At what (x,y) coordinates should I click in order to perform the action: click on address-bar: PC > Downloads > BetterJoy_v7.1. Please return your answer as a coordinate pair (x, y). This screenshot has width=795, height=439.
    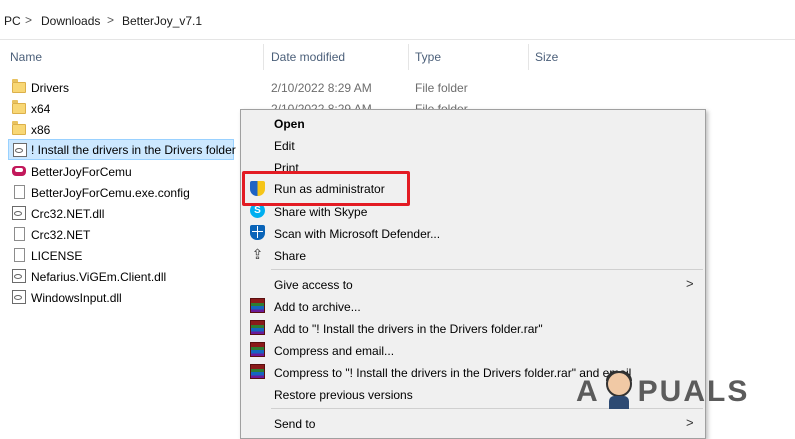
    Looking at the image, I should click on (397, 20).